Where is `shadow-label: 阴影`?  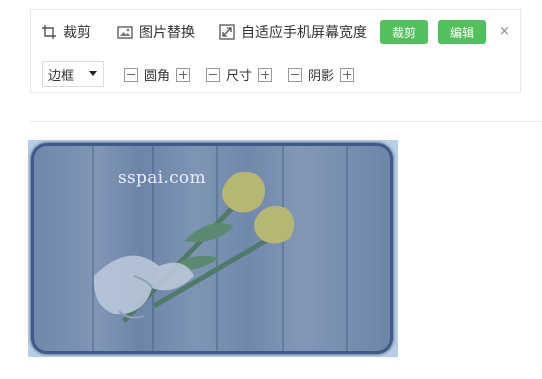 shadow-label: 阴影 is located at coordinates (321, 76).